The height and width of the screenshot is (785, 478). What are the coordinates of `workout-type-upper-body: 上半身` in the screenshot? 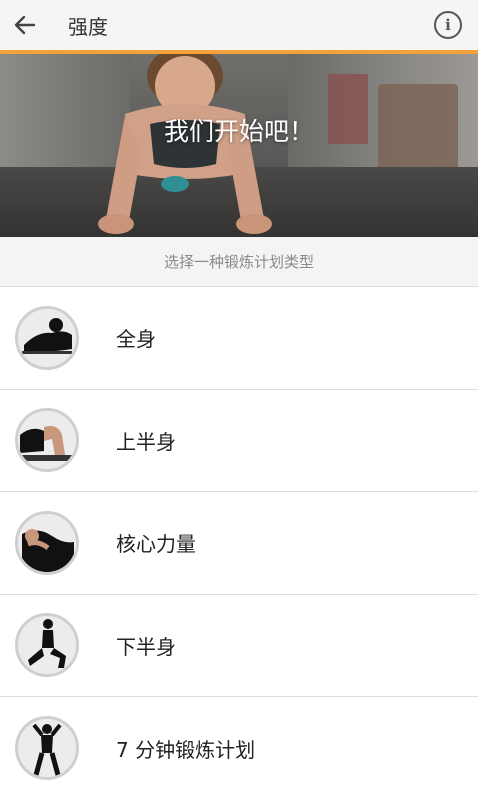 It's located at (239, 440).